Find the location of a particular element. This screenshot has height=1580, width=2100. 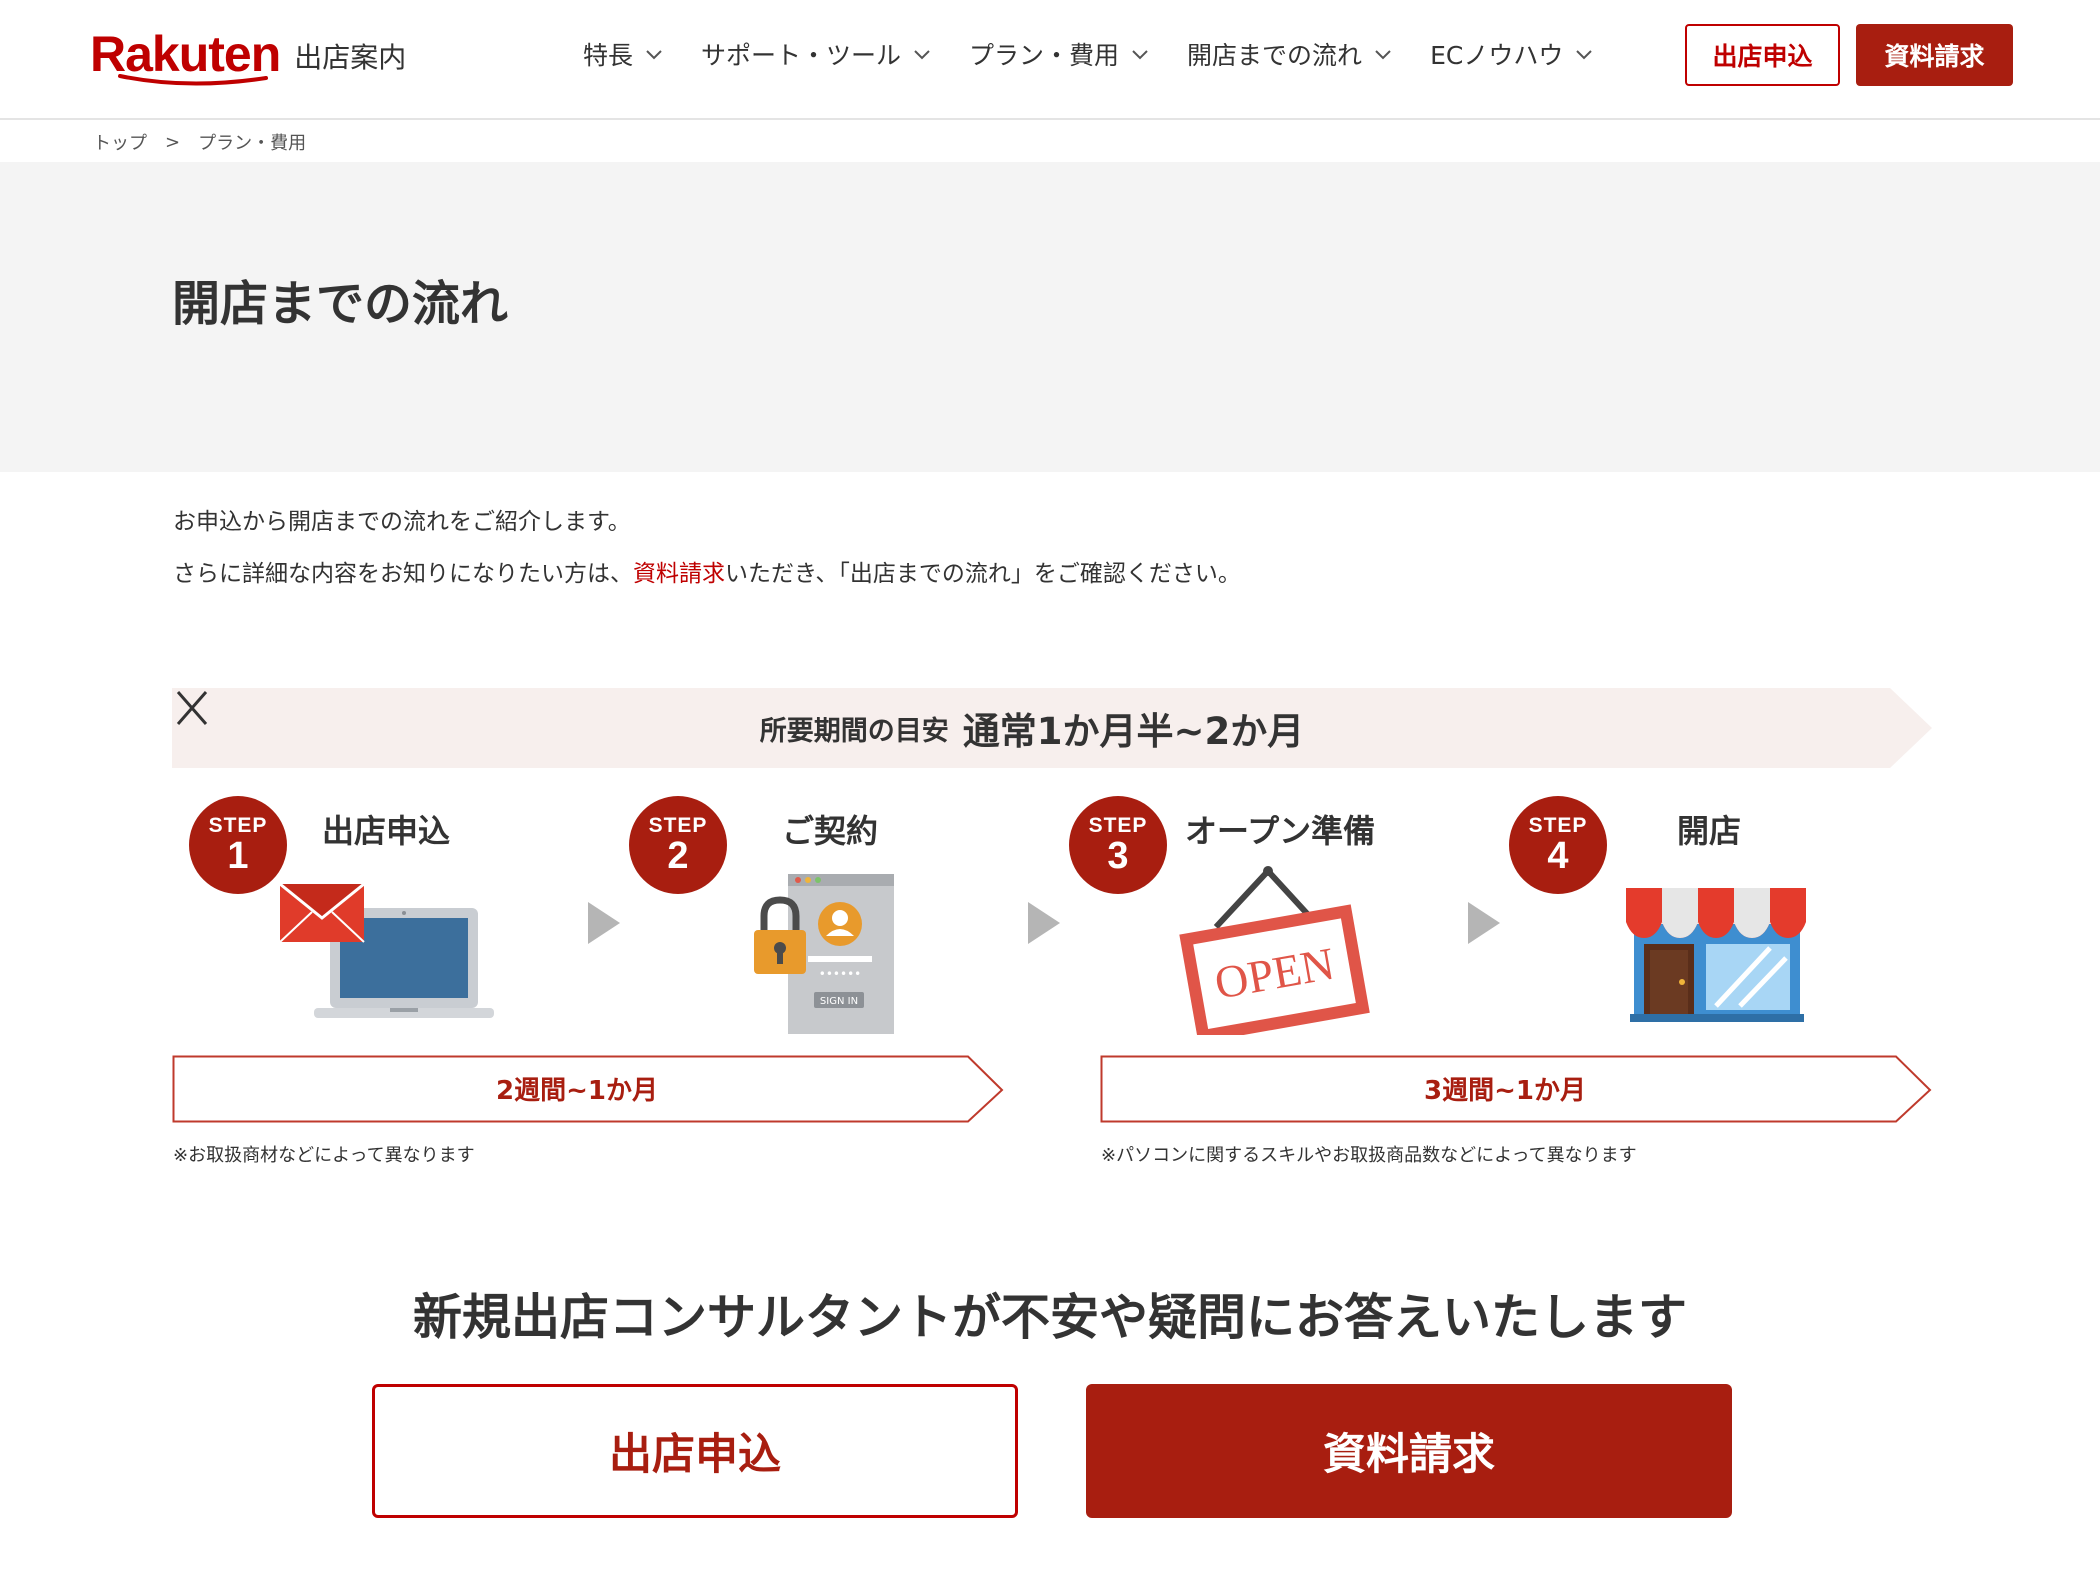

nav-item-label: 開店までの流れ is located at coordinates (1275, 55).